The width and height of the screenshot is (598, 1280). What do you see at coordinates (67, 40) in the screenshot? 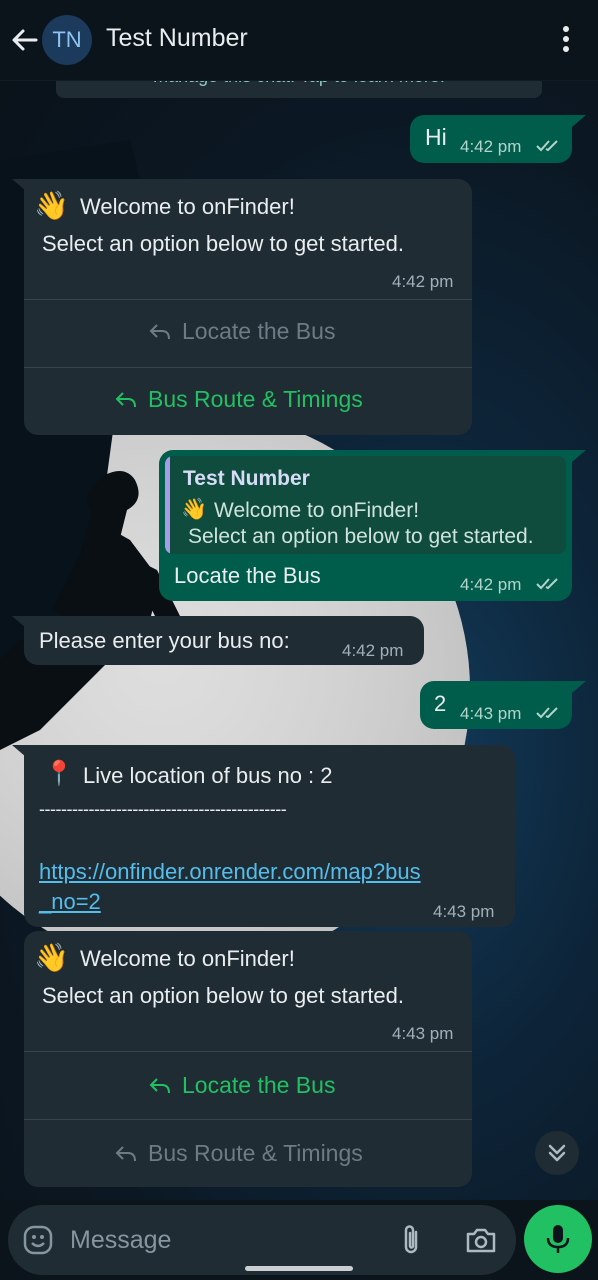
I see `contact-avatar: TN` at bounding box center [67, 40].